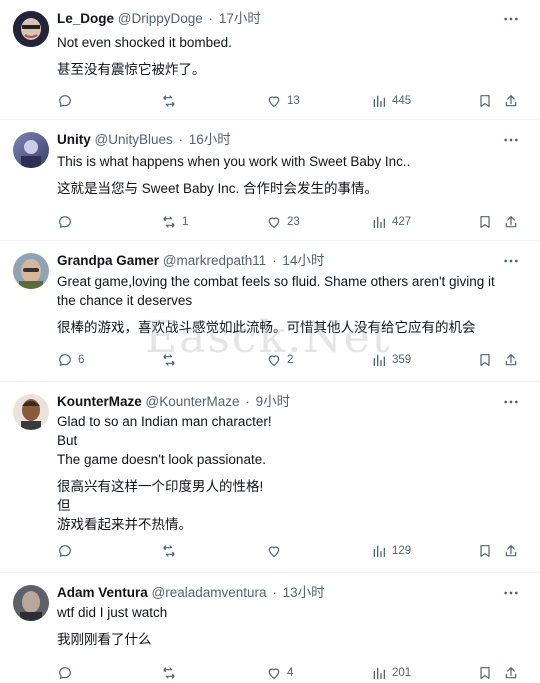 This screenshot has height=683, width=540. I want to click on reply-button: 6, so click(70, 360).